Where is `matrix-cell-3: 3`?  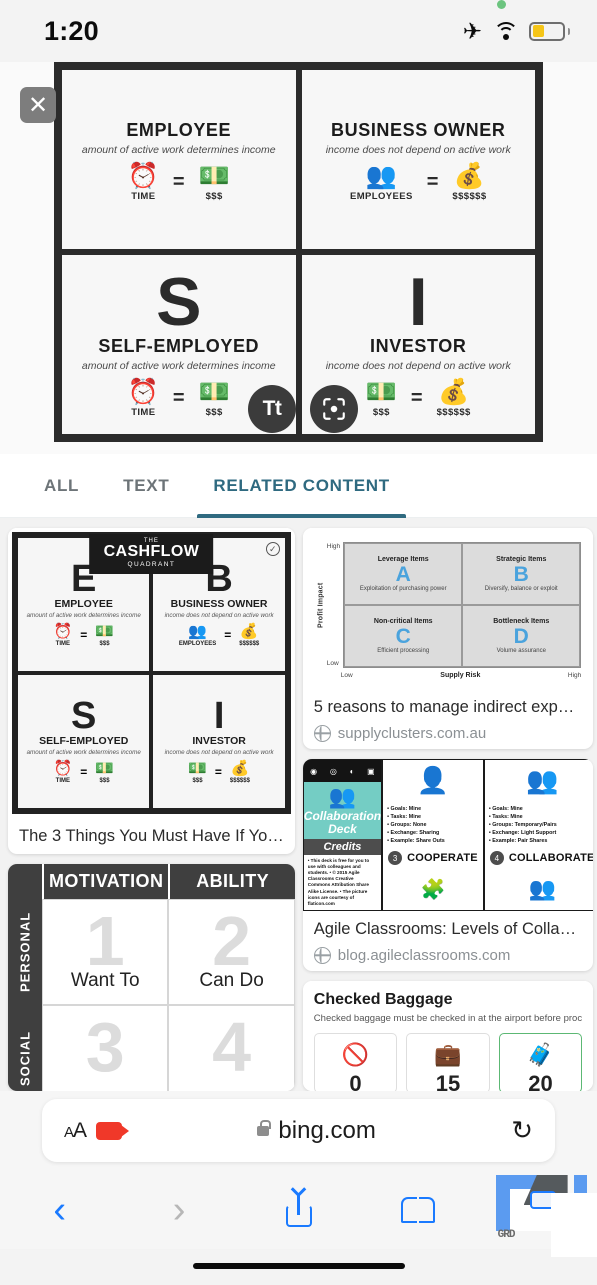 matrix-cell-3: 3 is located at coordinates (105, 1048).